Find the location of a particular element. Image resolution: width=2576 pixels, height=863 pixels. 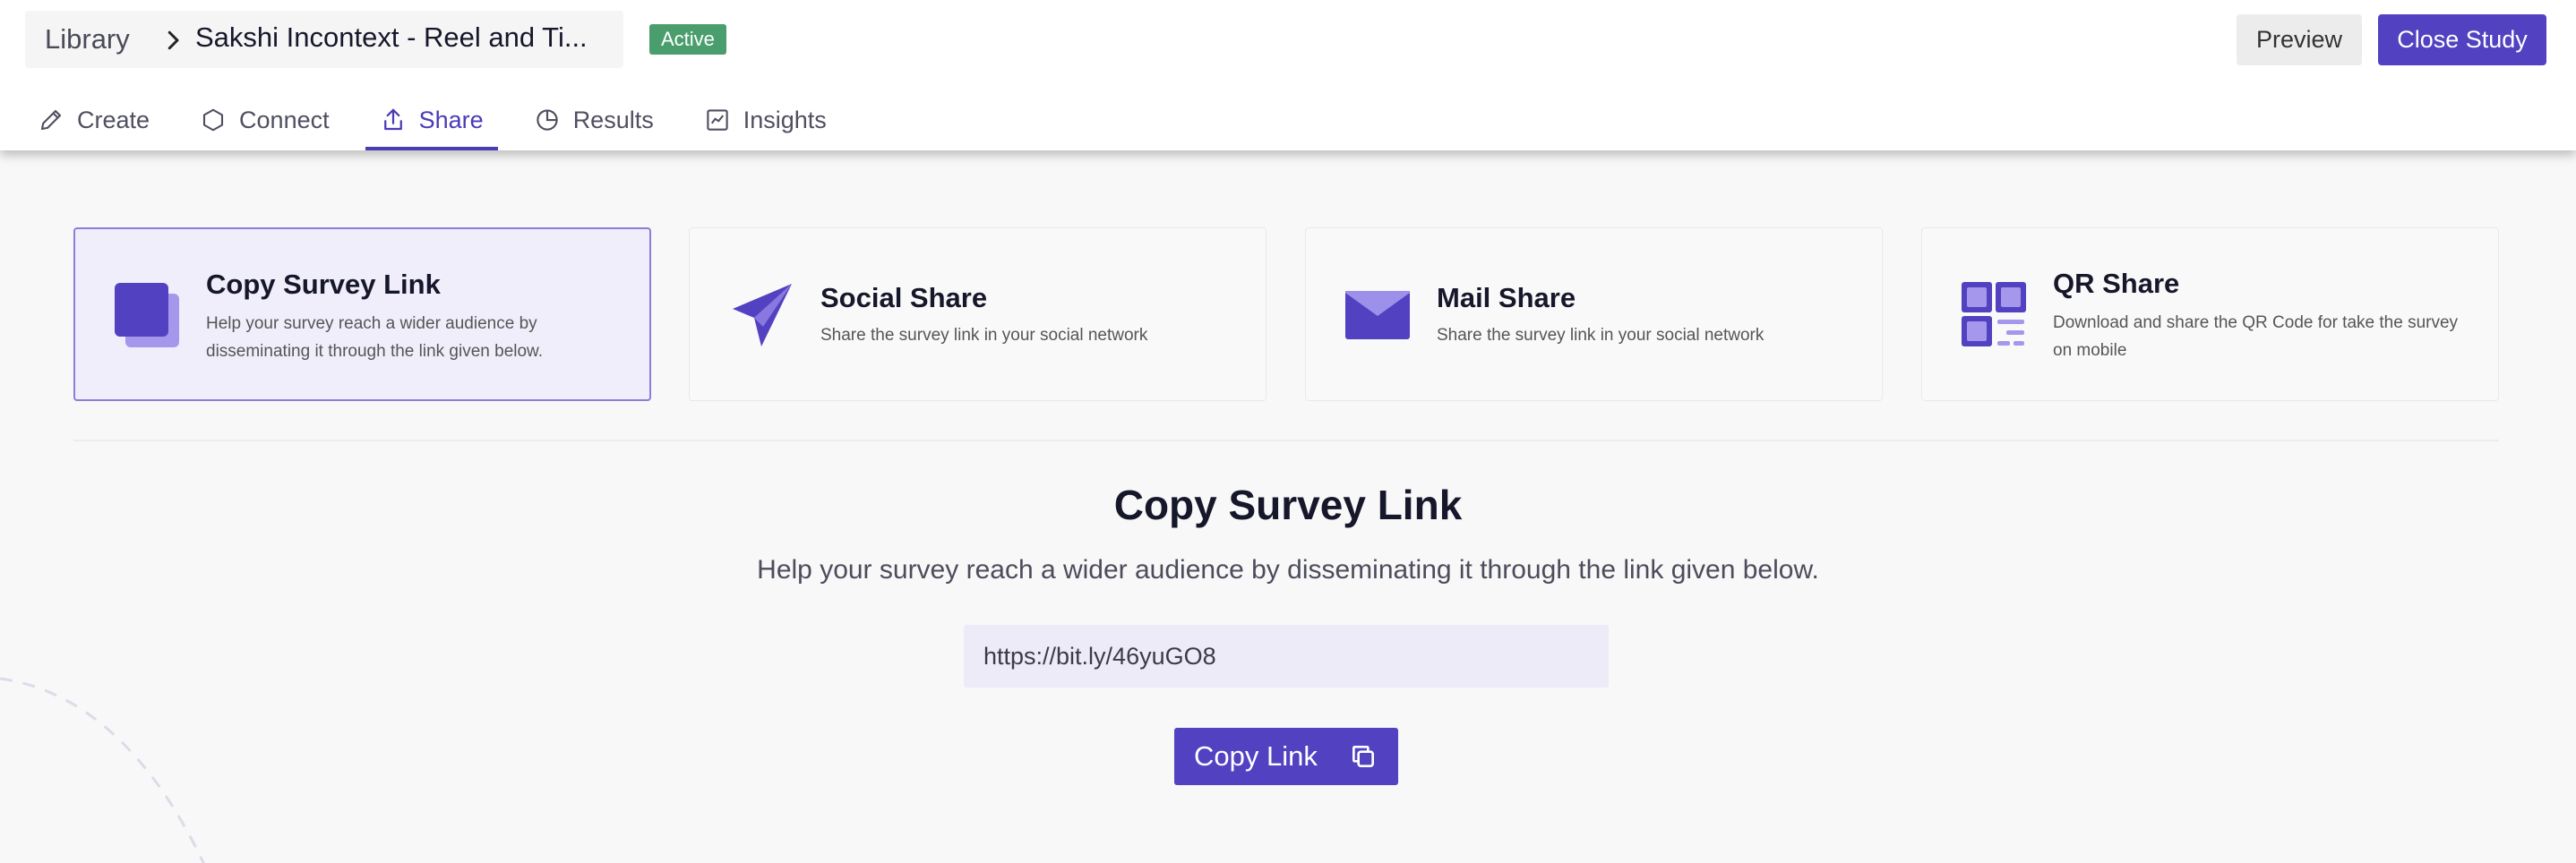

breadcrumb-library-link: Library is located at coordinates (87, 39).